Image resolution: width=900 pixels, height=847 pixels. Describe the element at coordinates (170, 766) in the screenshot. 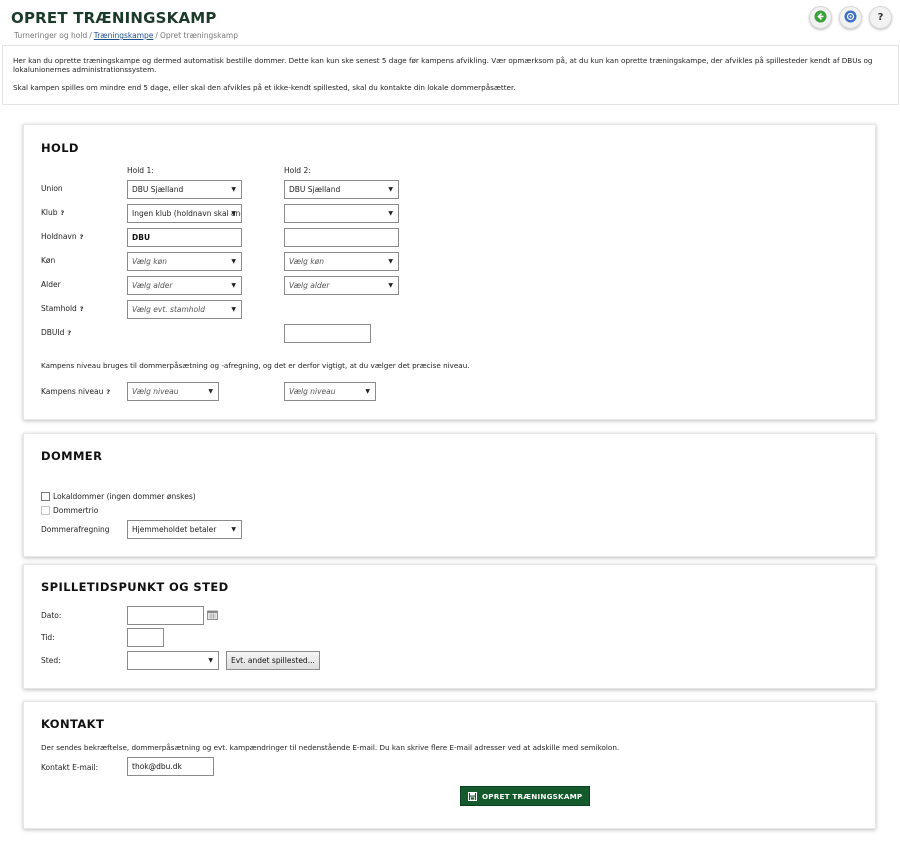

I see `kontakt-email-input: thok@dbu.dk` at that location.